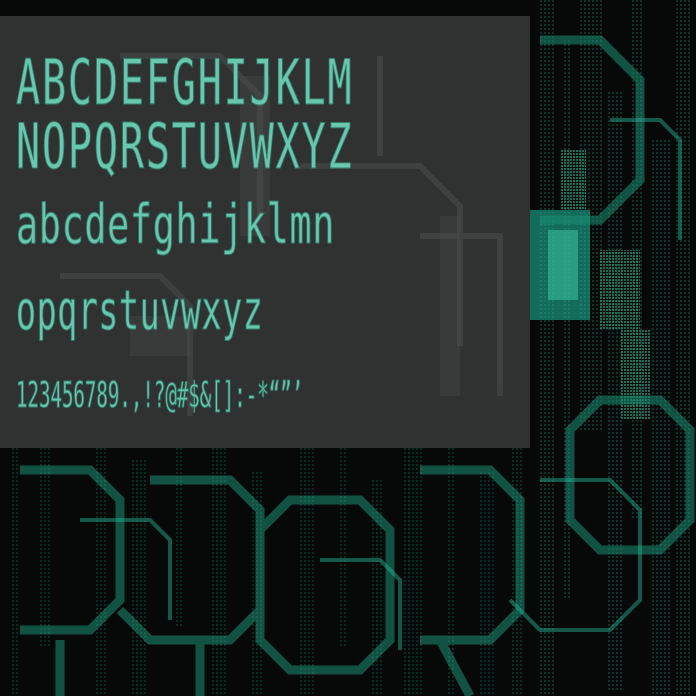 The width and height of the screenshot is (696, 696). I want to click on uppercase-line-2: NOPQRSTUVWXYZ, so click(185, 147).